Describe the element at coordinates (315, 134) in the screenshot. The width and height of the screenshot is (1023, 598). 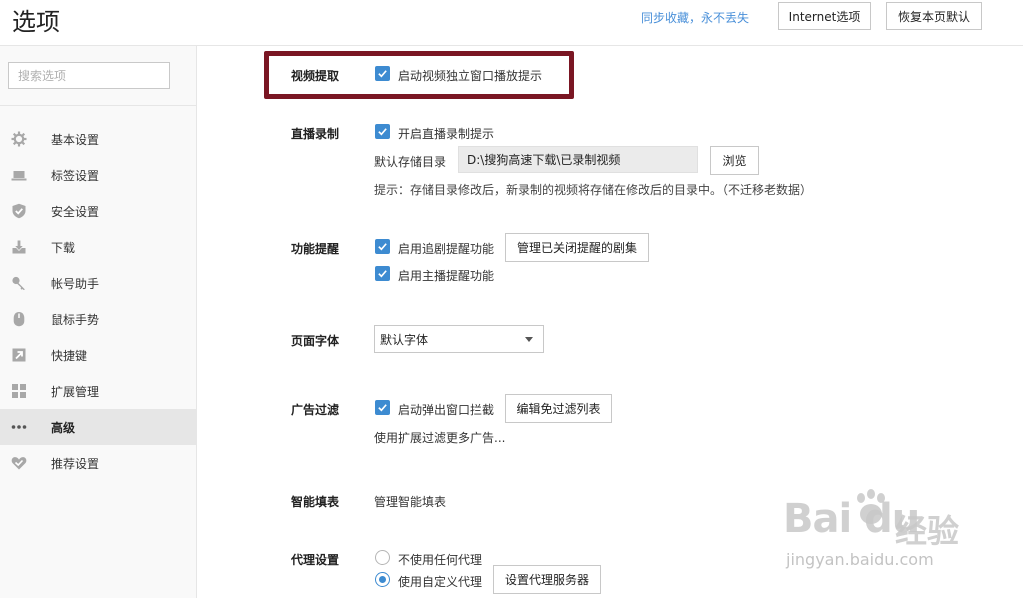
I see `live-record-label: 直播录制` at that location.